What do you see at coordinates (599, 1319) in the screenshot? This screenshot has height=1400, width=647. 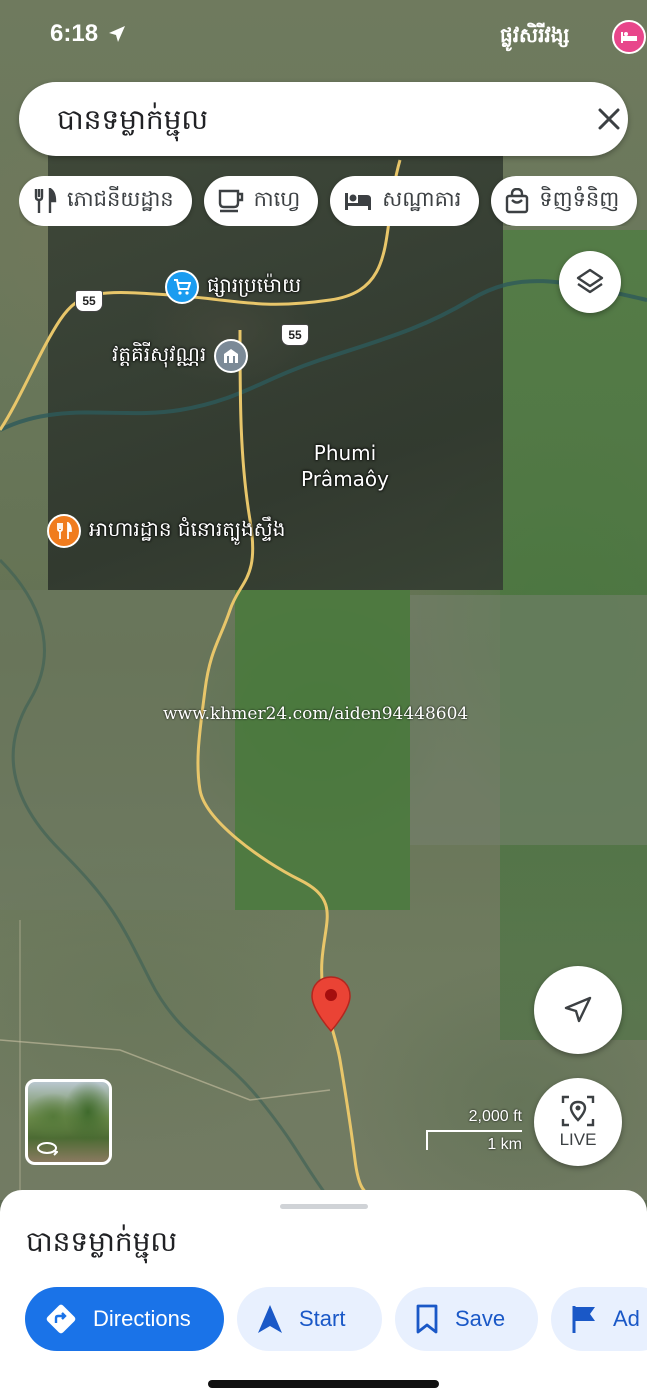 I see `add-label-button: Ad` at bounding box center [599, 1319].